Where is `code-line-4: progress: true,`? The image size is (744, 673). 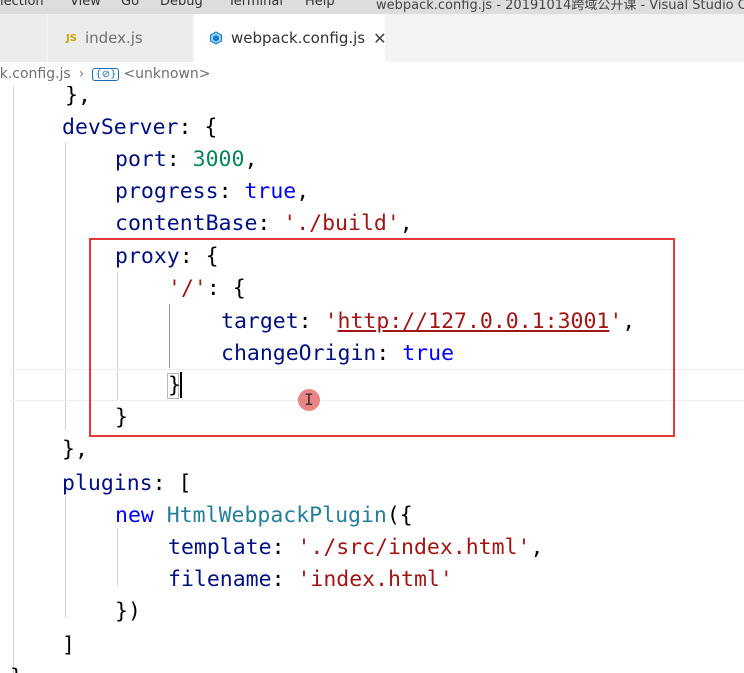
code-line-4: progress: true, is located at coordinates (212, 191).